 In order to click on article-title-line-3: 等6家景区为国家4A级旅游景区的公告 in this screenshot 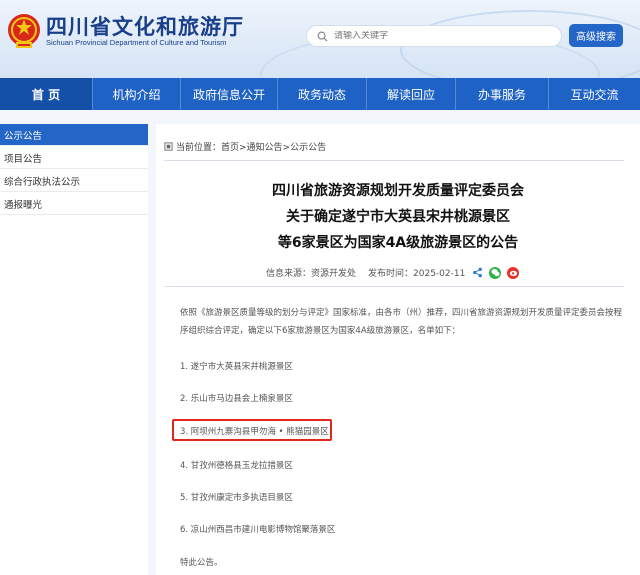, I will do `click(398, 243)`.